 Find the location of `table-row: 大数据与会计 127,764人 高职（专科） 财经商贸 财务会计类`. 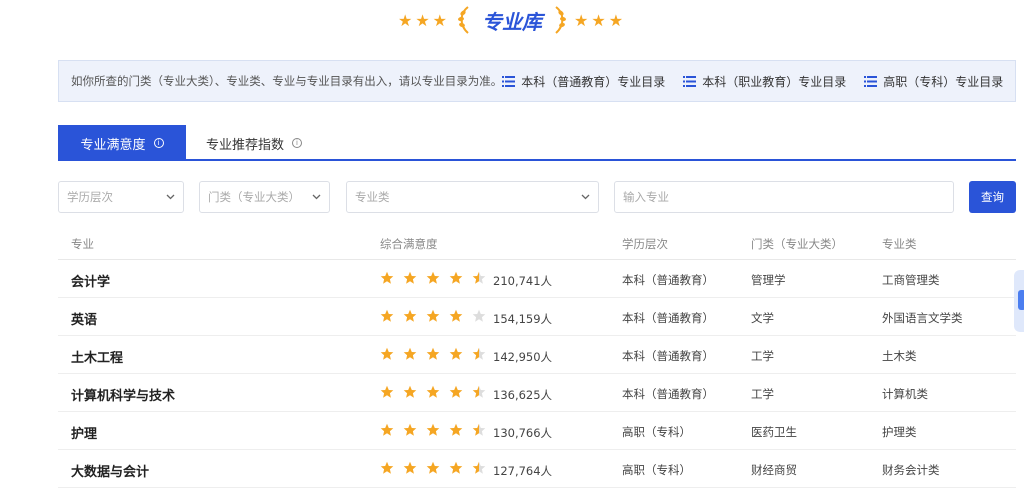

table-row: 大数据与会计 127,764人 高职（专科） 财经商贸 财务会计类 is located at coordinates (537, 469).